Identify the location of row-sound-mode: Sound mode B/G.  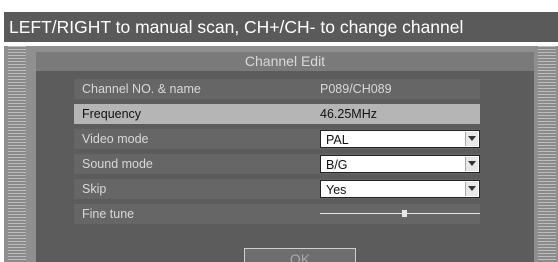
(277, 164).